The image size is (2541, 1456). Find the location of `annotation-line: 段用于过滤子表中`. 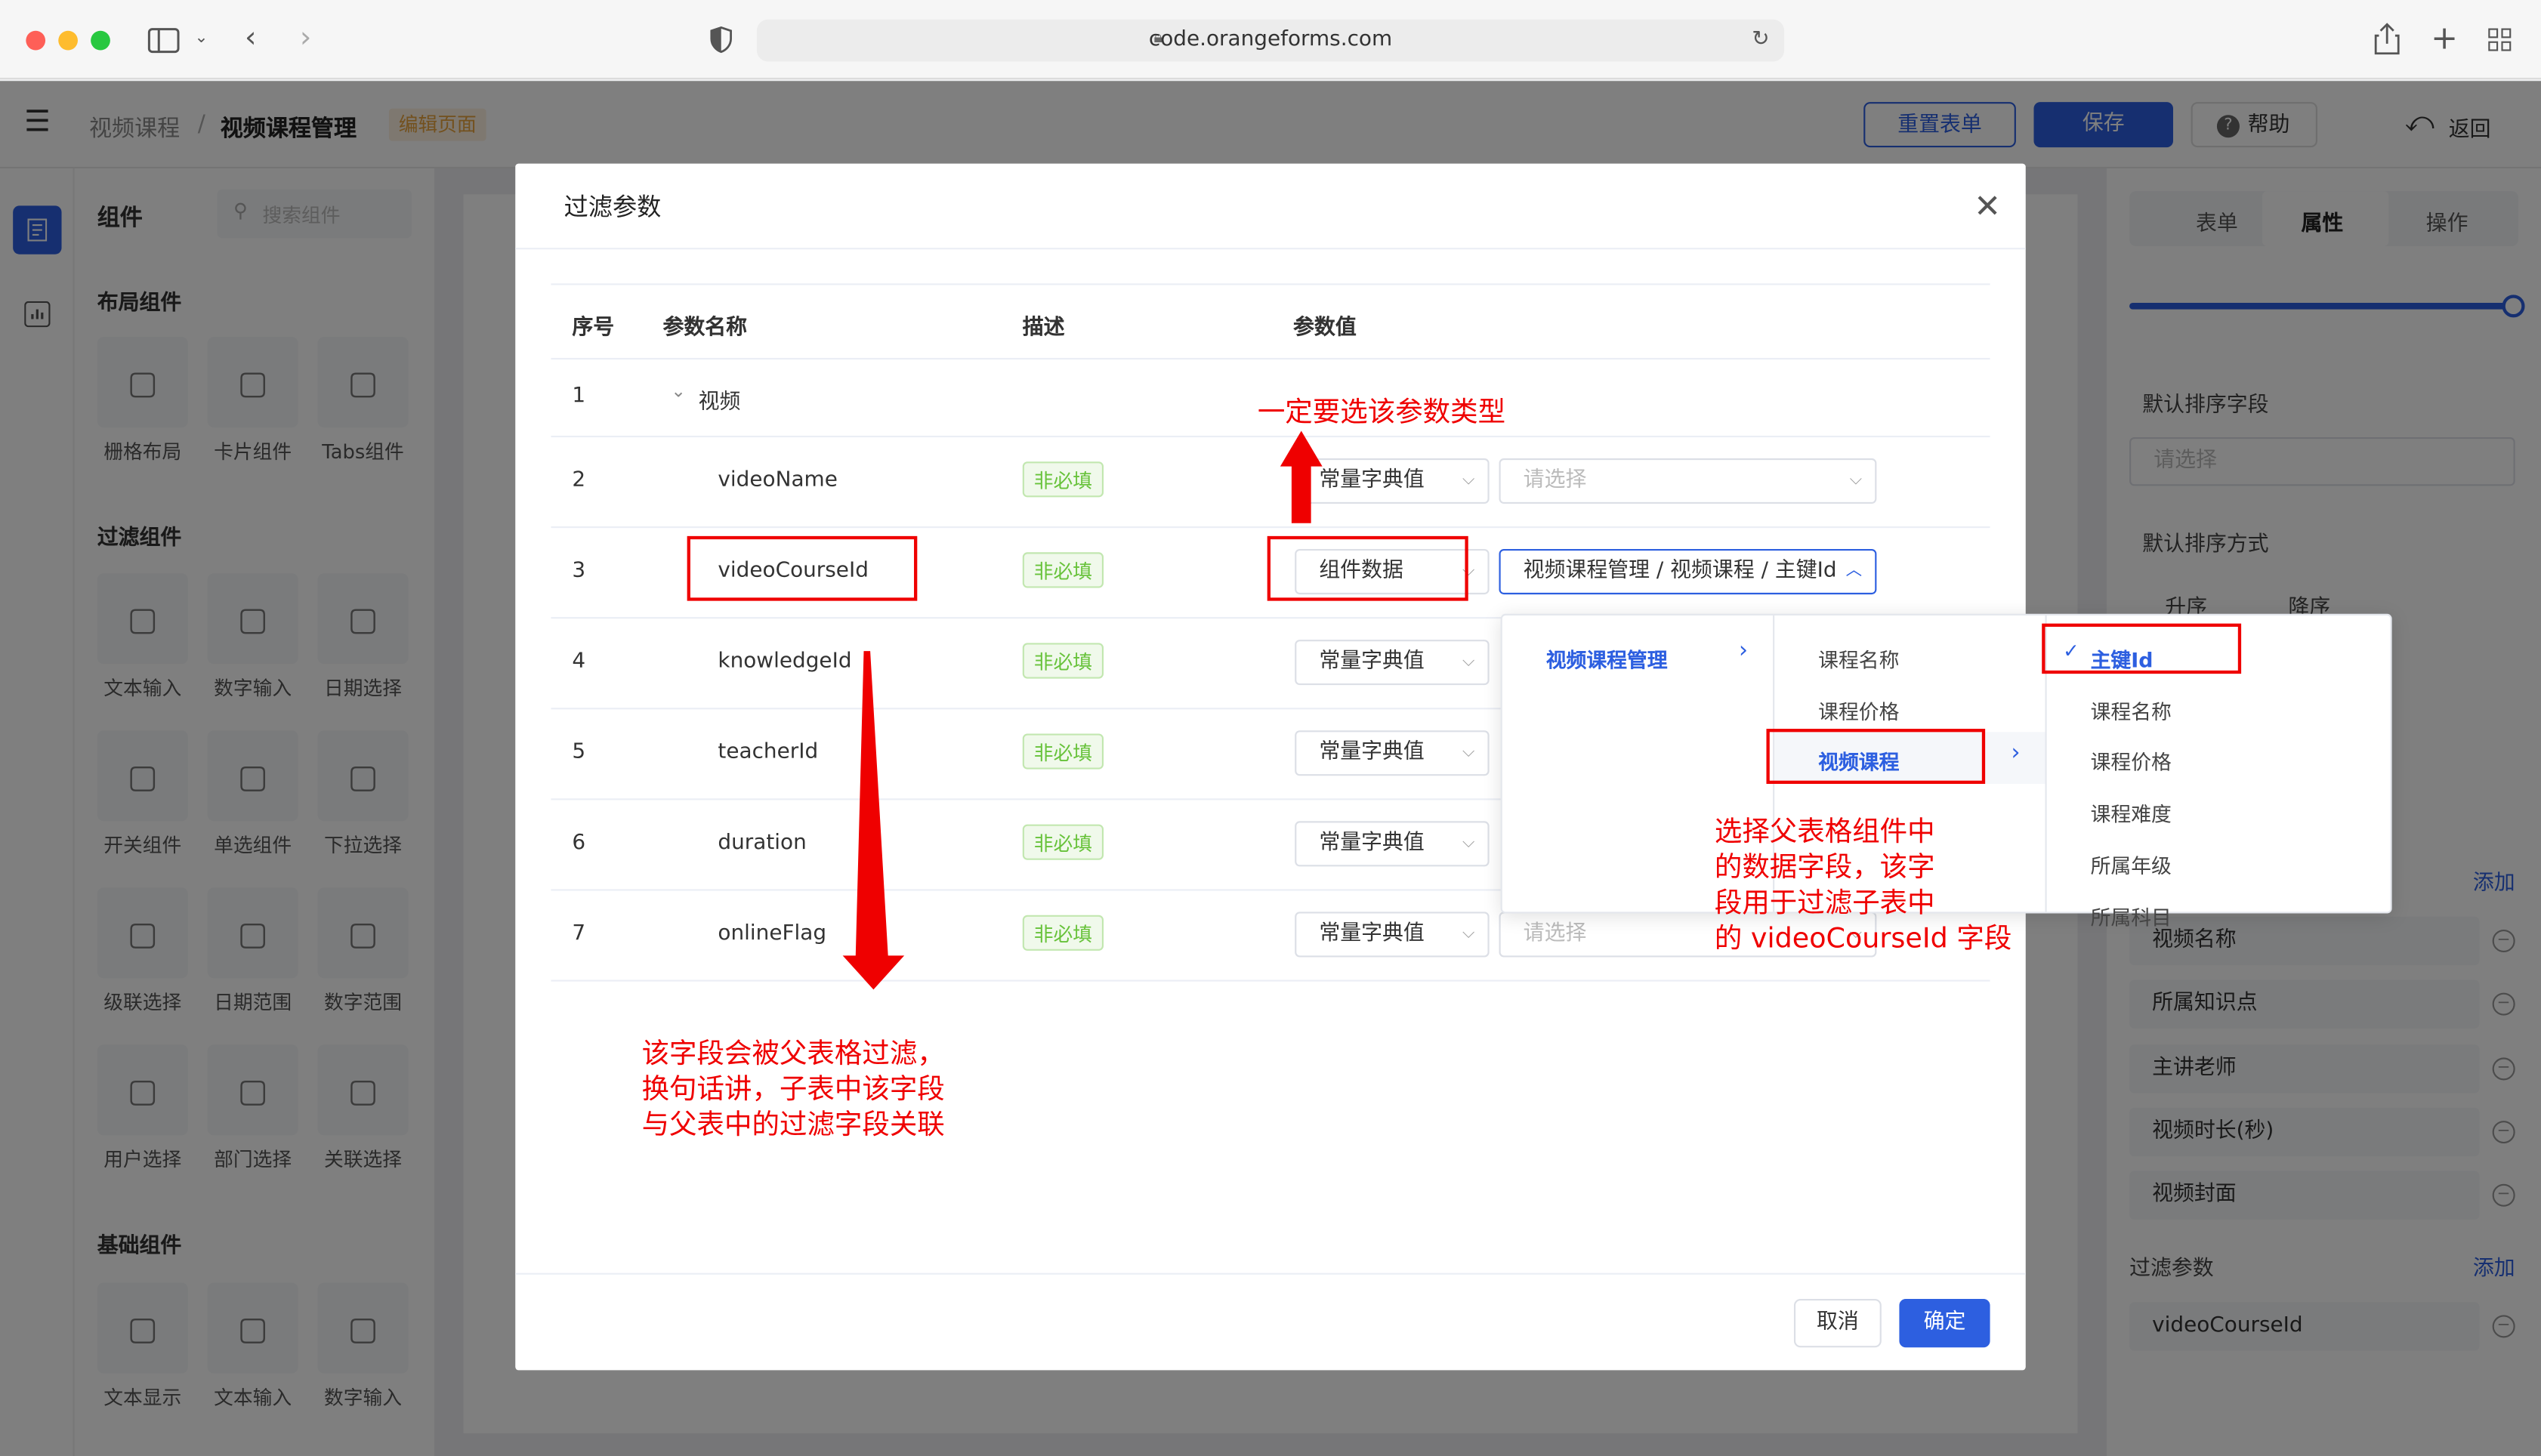

annotation-line: 段用于过滤子表中 is located at coordinates (1824, 904).